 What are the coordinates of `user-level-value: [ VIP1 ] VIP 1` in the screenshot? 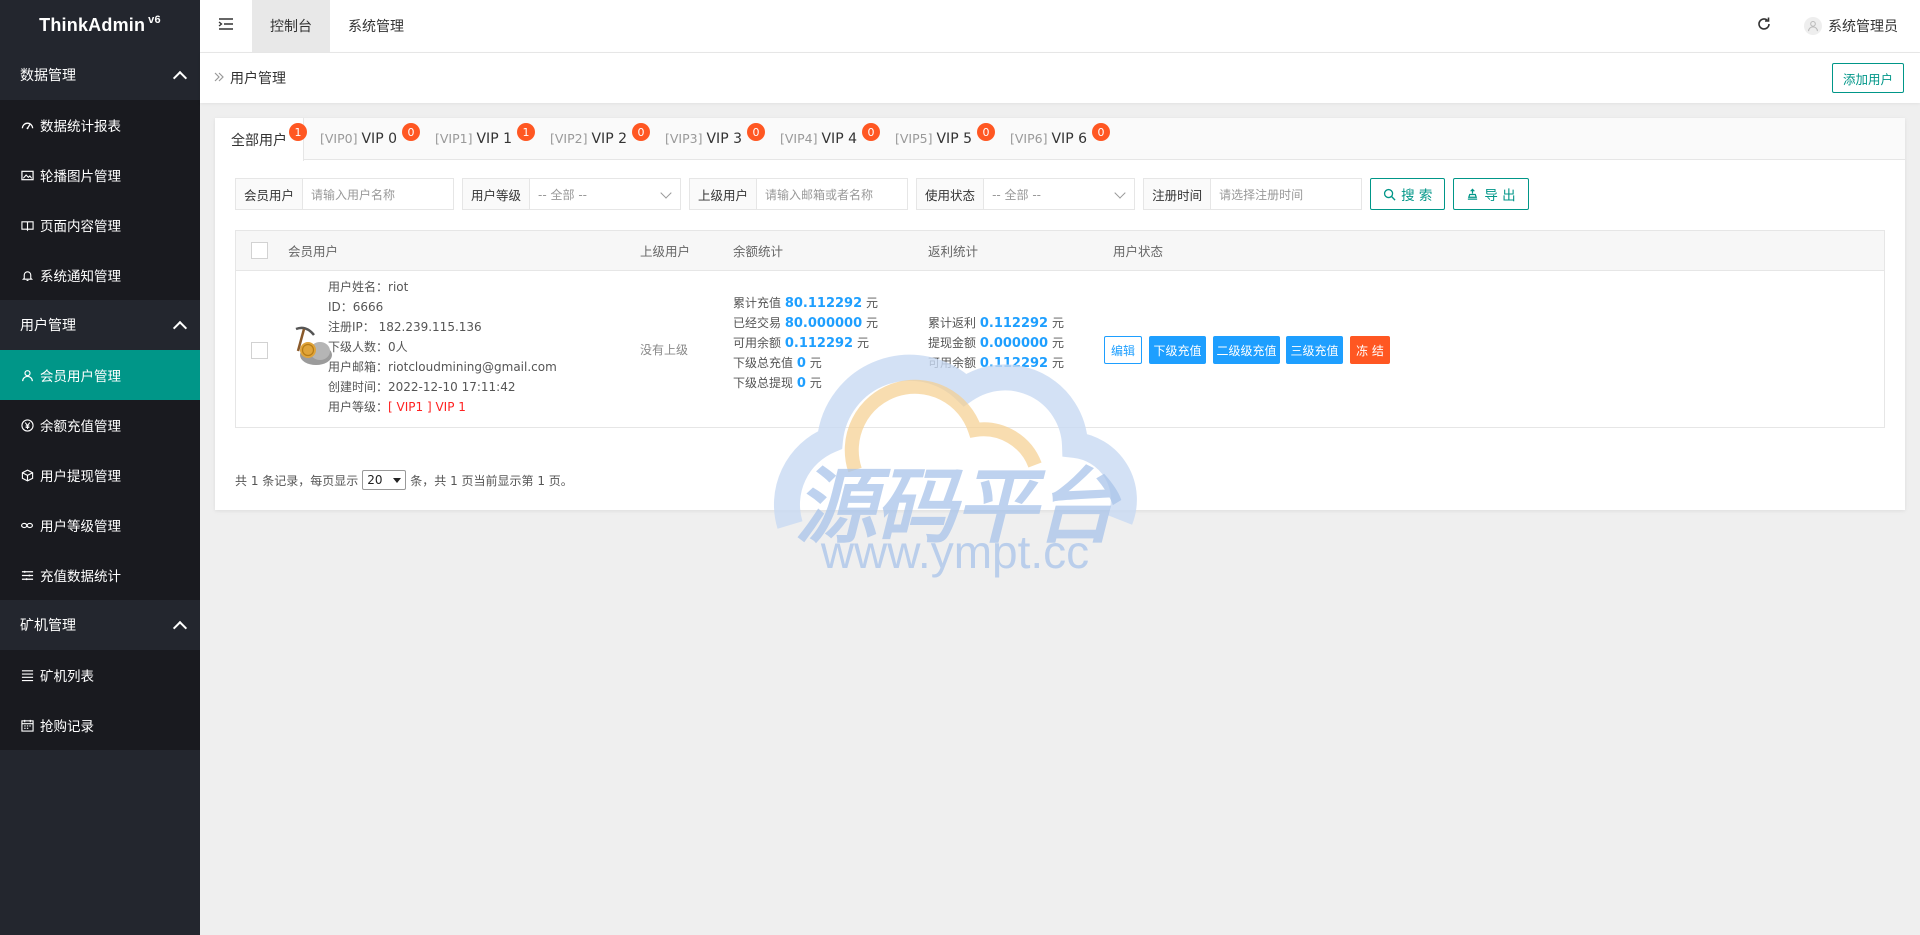 It's located at (427, 407).